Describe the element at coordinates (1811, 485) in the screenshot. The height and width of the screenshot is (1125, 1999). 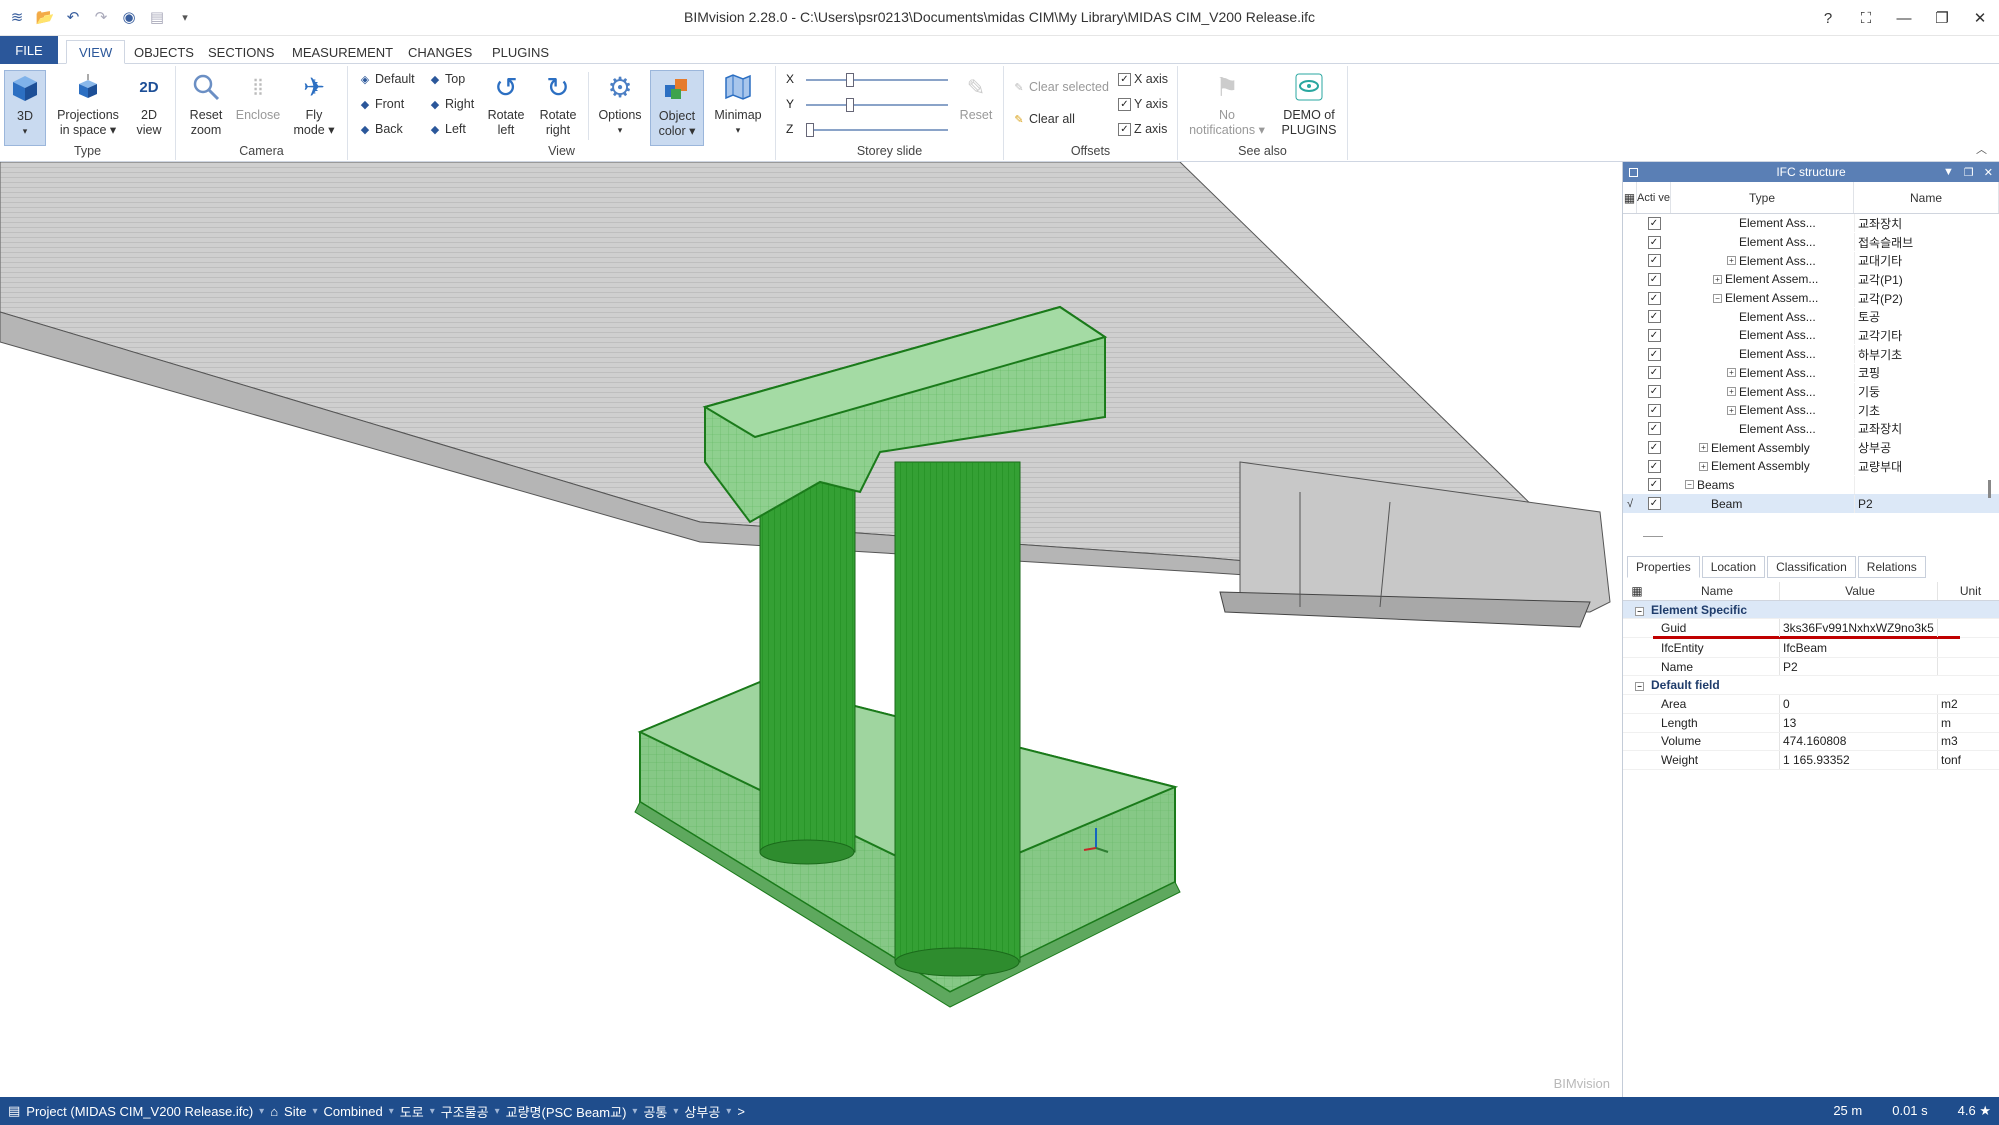
I see `ifc-tree-row: ✓ − Beams` at that location.